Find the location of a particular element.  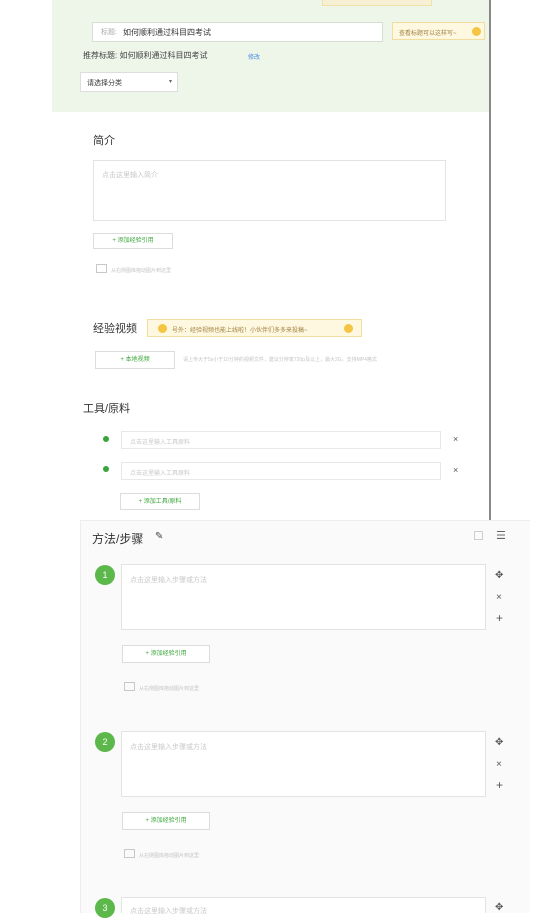

video-tip-text: 号外：经验视频也能上线啦！小伙伴们多多来投稿~ is located at coordinates (240, 331).